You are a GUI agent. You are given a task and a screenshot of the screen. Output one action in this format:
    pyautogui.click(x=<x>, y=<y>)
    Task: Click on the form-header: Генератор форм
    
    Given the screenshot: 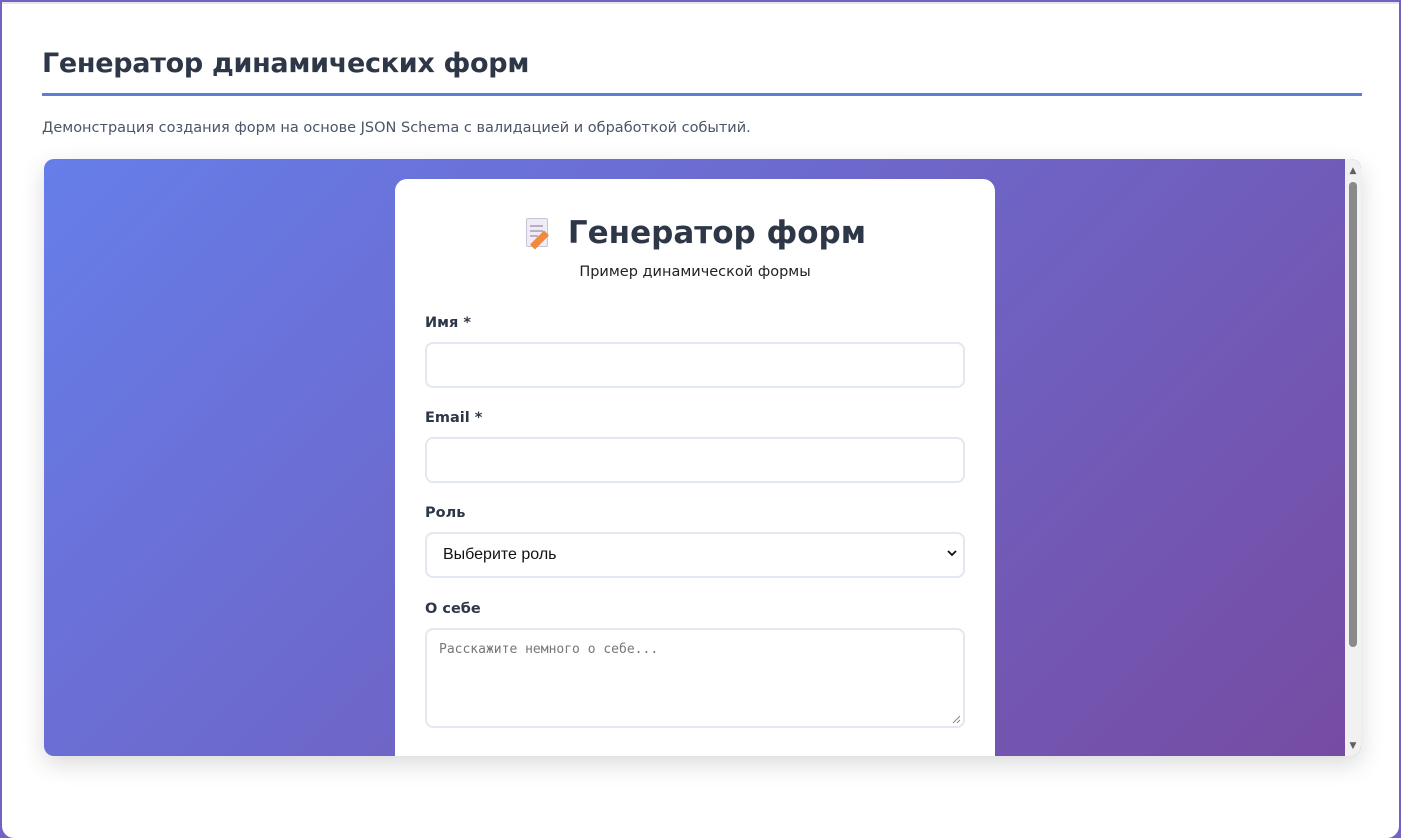 What is the action you would take?
    pyautogui.click(x=695, y=233)
    